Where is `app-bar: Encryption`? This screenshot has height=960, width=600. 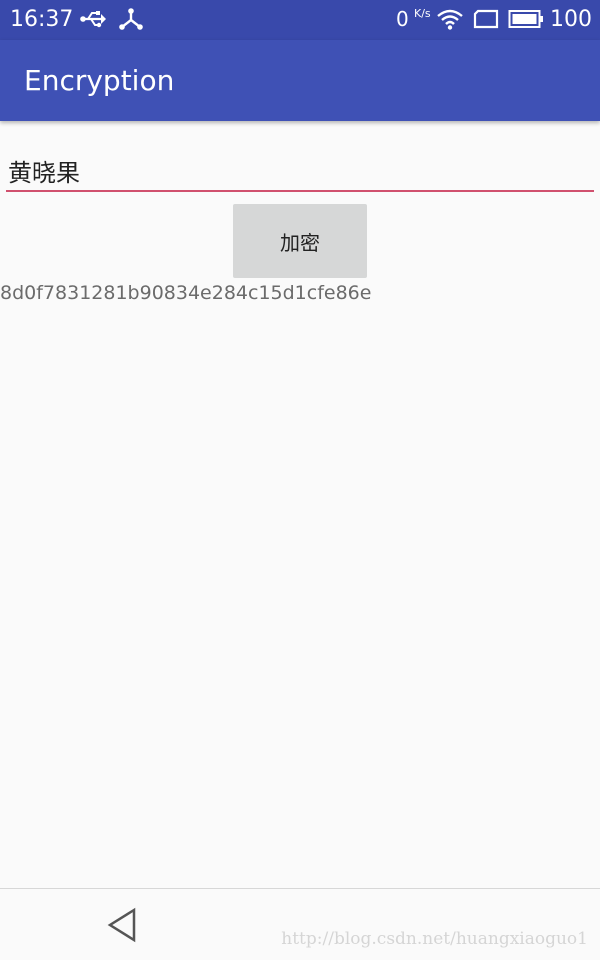 app-bar: Encryption is located at coordinates (300, 80).